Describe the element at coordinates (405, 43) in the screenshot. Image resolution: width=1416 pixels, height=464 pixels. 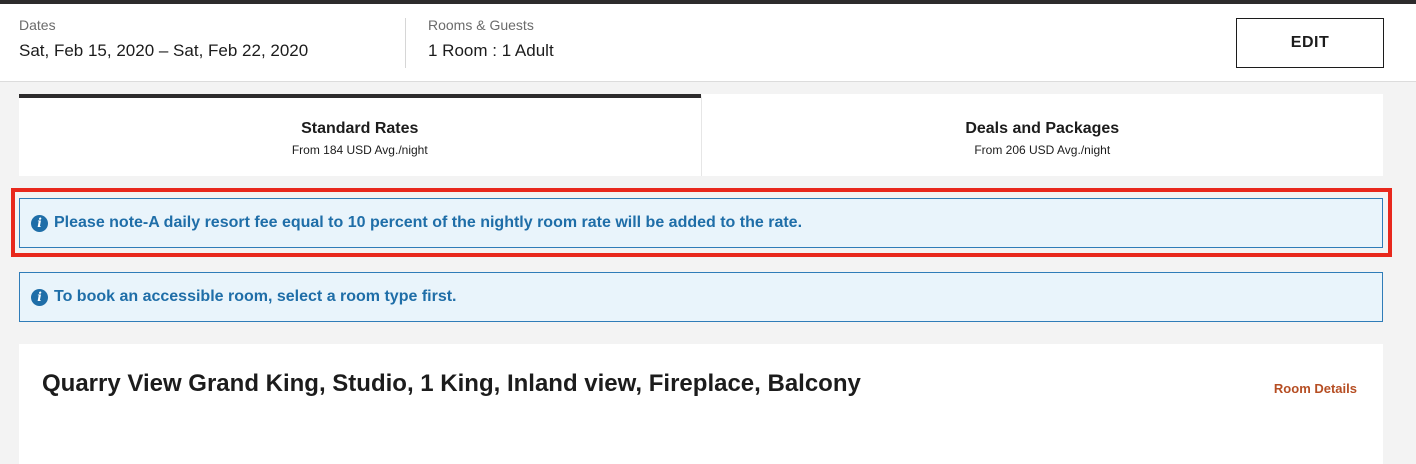
I see `summary-divider` at that location.